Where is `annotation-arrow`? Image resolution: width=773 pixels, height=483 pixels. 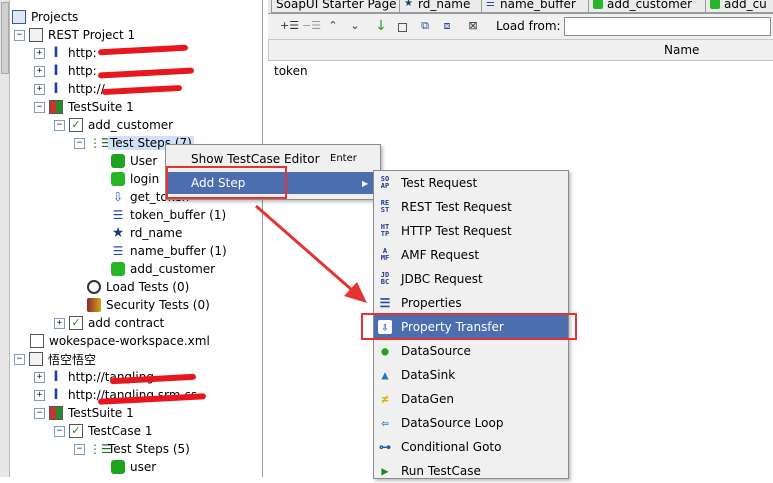 annotation-arrow is located at coordinates (311, 253).